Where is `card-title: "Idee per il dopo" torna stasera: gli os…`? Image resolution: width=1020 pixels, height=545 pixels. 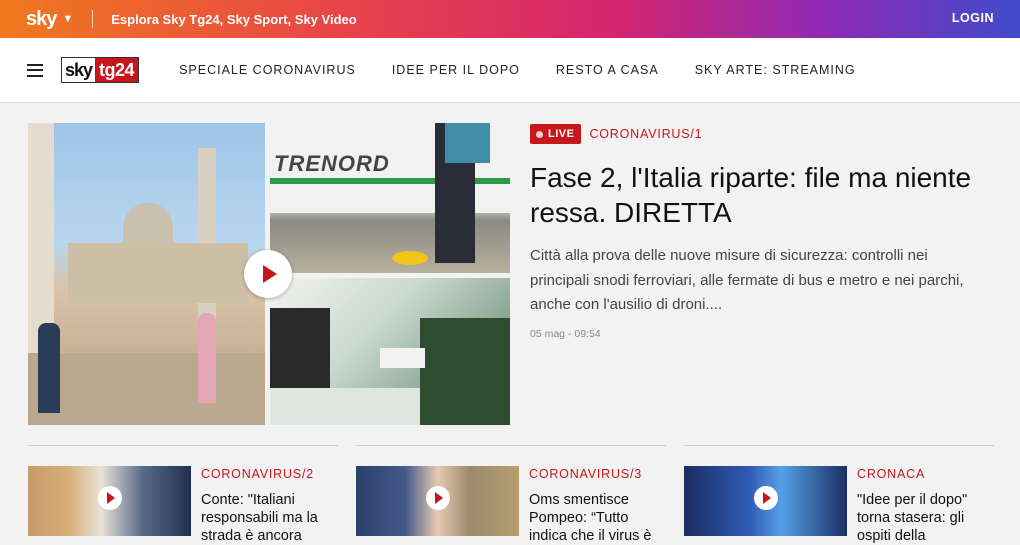
card-title: "Idee per il dopo" torna stasera: gli os… is located at coordinates (924, 518).